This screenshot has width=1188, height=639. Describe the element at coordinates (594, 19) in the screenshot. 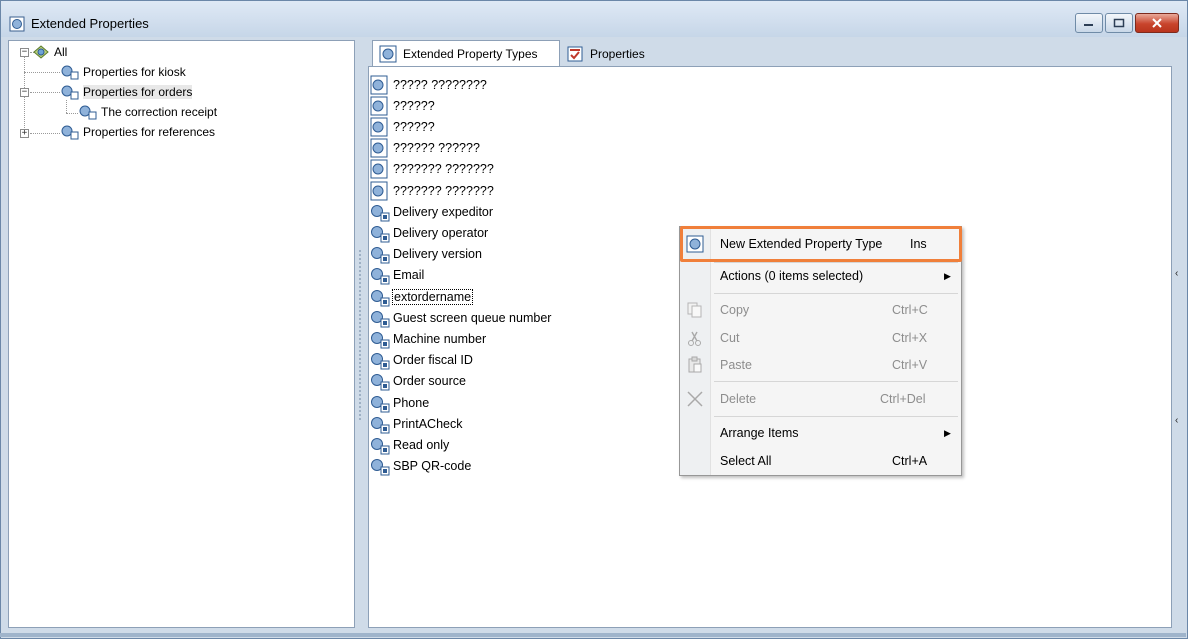

I see `title-bar: Extended Properties` at that location.